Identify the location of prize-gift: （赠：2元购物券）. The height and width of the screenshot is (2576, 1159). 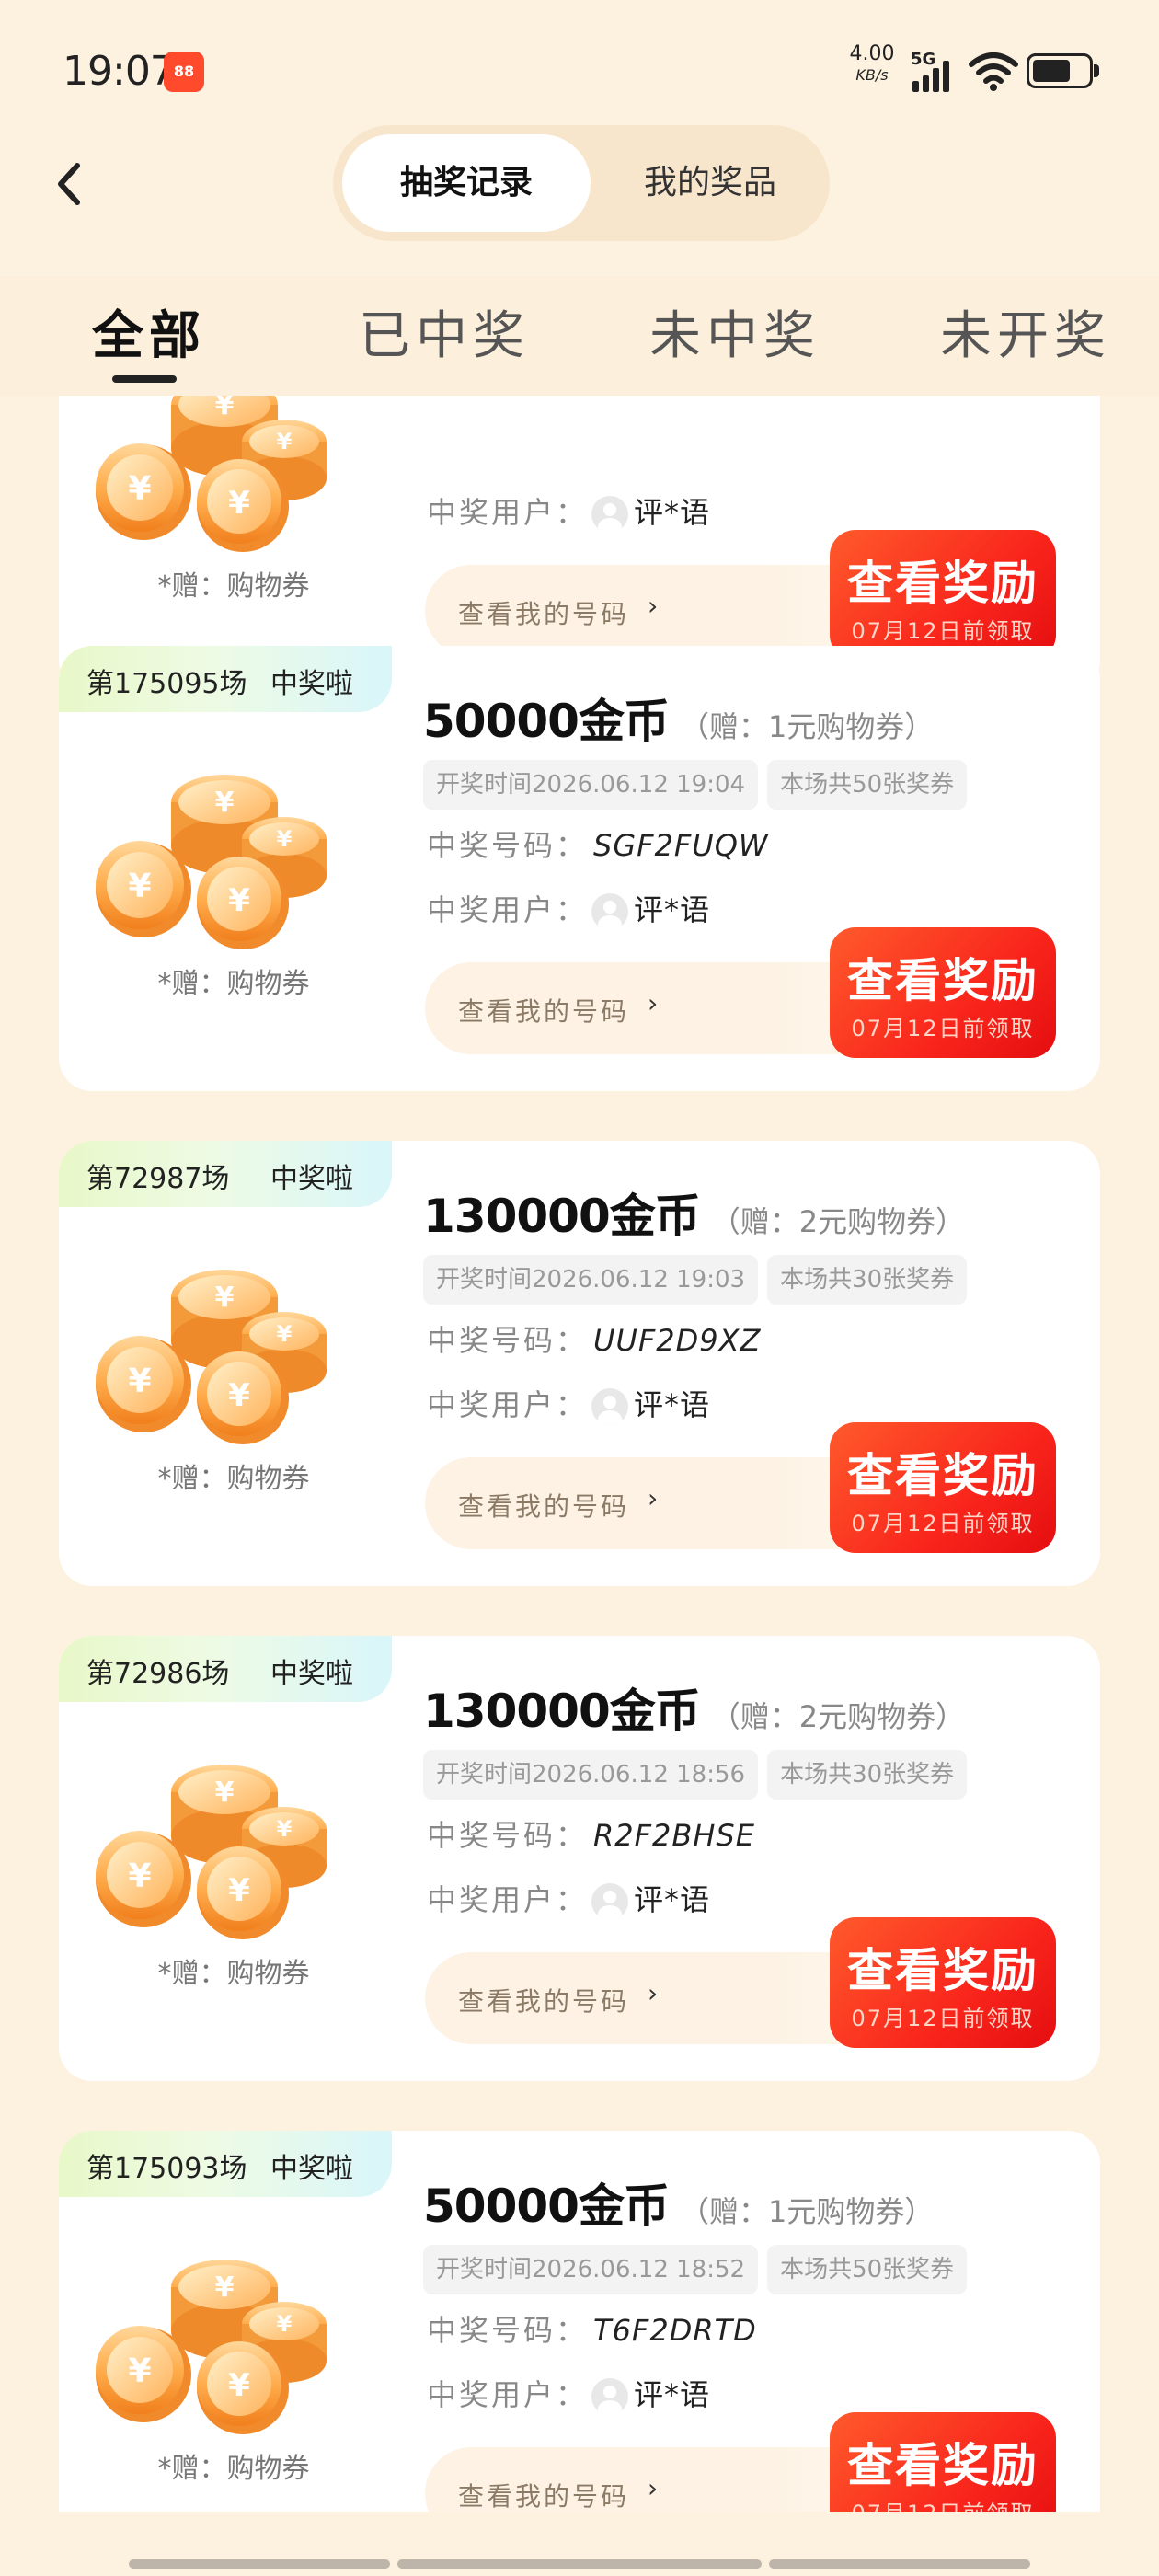
(838, 1716).